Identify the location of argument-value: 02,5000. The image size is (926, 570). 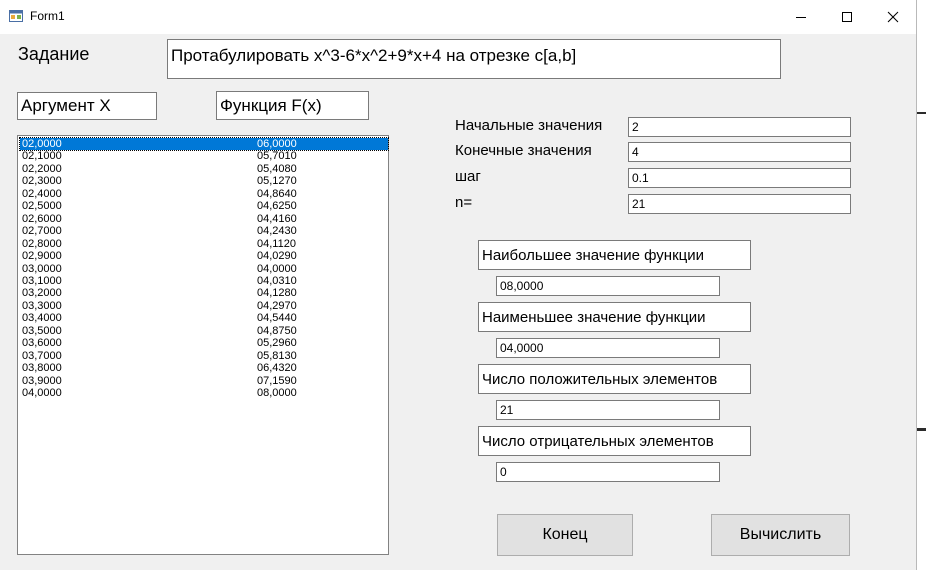
(42, 206).